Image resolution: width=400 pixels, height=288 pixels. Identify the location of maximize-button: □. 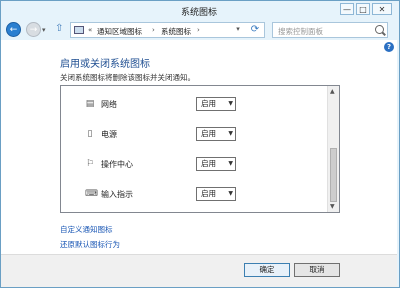
(363, 9).